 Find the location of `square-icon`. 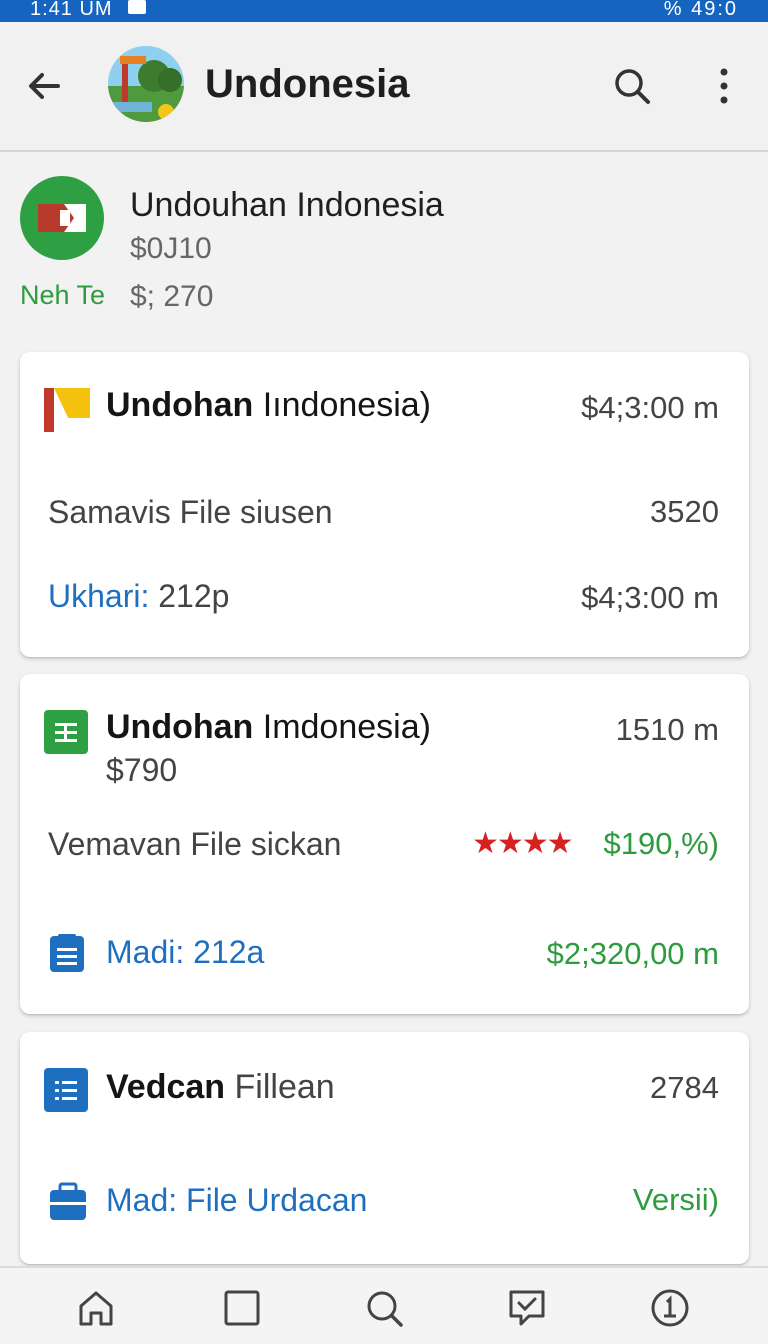

square-icon is located at coordinates (242, 1308).